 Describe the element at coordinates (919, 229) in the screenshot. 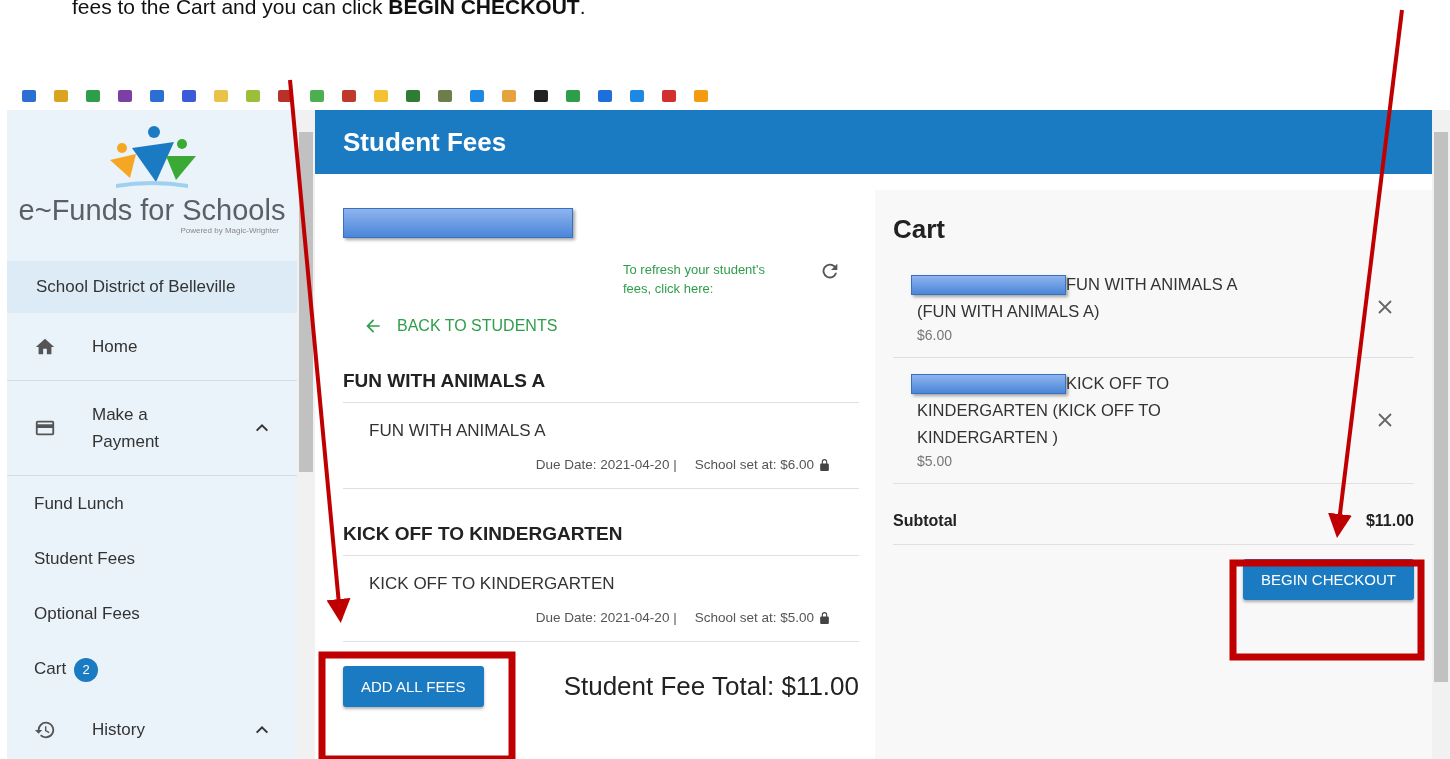

I see `cart-title: Cart` at that location.